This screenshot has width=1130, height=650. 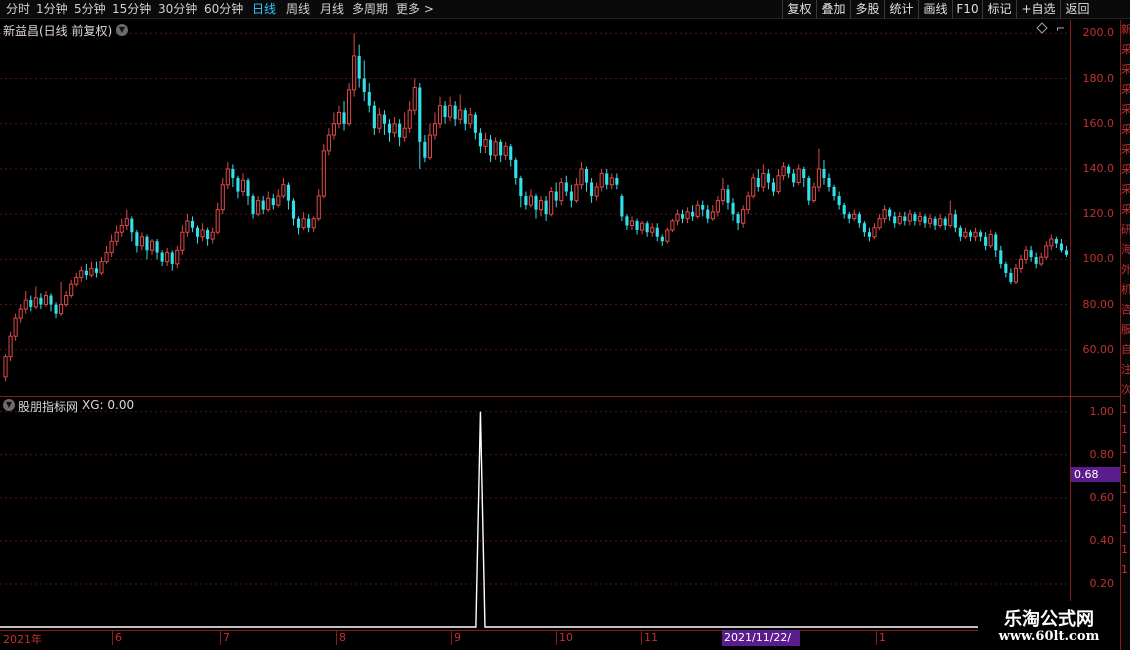 I want to click on side-panel-item: 自, so click(x=1125, y=350).